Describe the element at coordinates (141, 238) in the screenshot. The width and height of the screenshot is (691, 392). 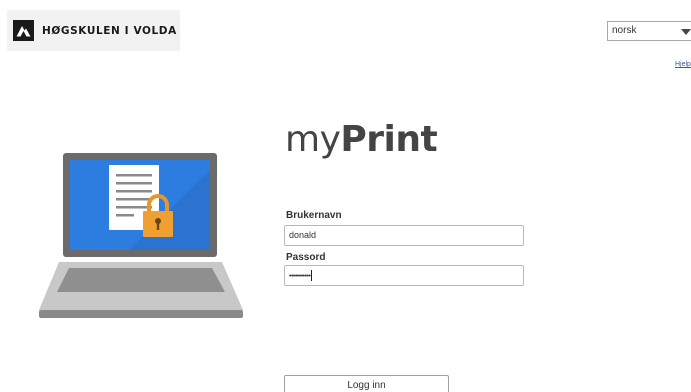
I see `laptop-illustration` at that location.